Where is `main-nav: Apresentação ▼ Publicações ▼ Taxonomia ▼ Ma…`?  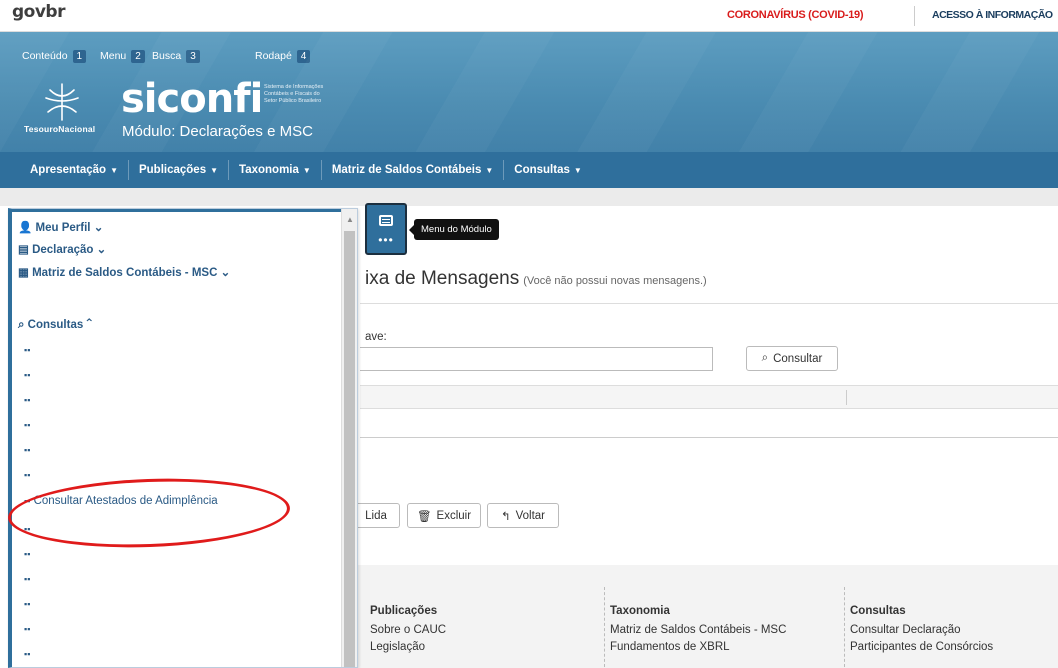
main-nav: Apresentação ▼ Publicações ▼ Taxonomia ▼ Ma… is located at coordinates (529, 170).